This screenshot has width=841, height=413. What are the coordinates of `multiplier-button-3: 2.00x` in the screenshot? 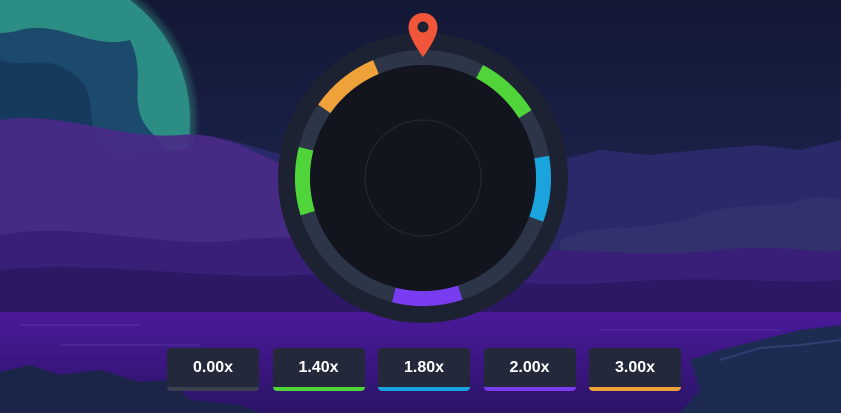 It's located at (529, 369).